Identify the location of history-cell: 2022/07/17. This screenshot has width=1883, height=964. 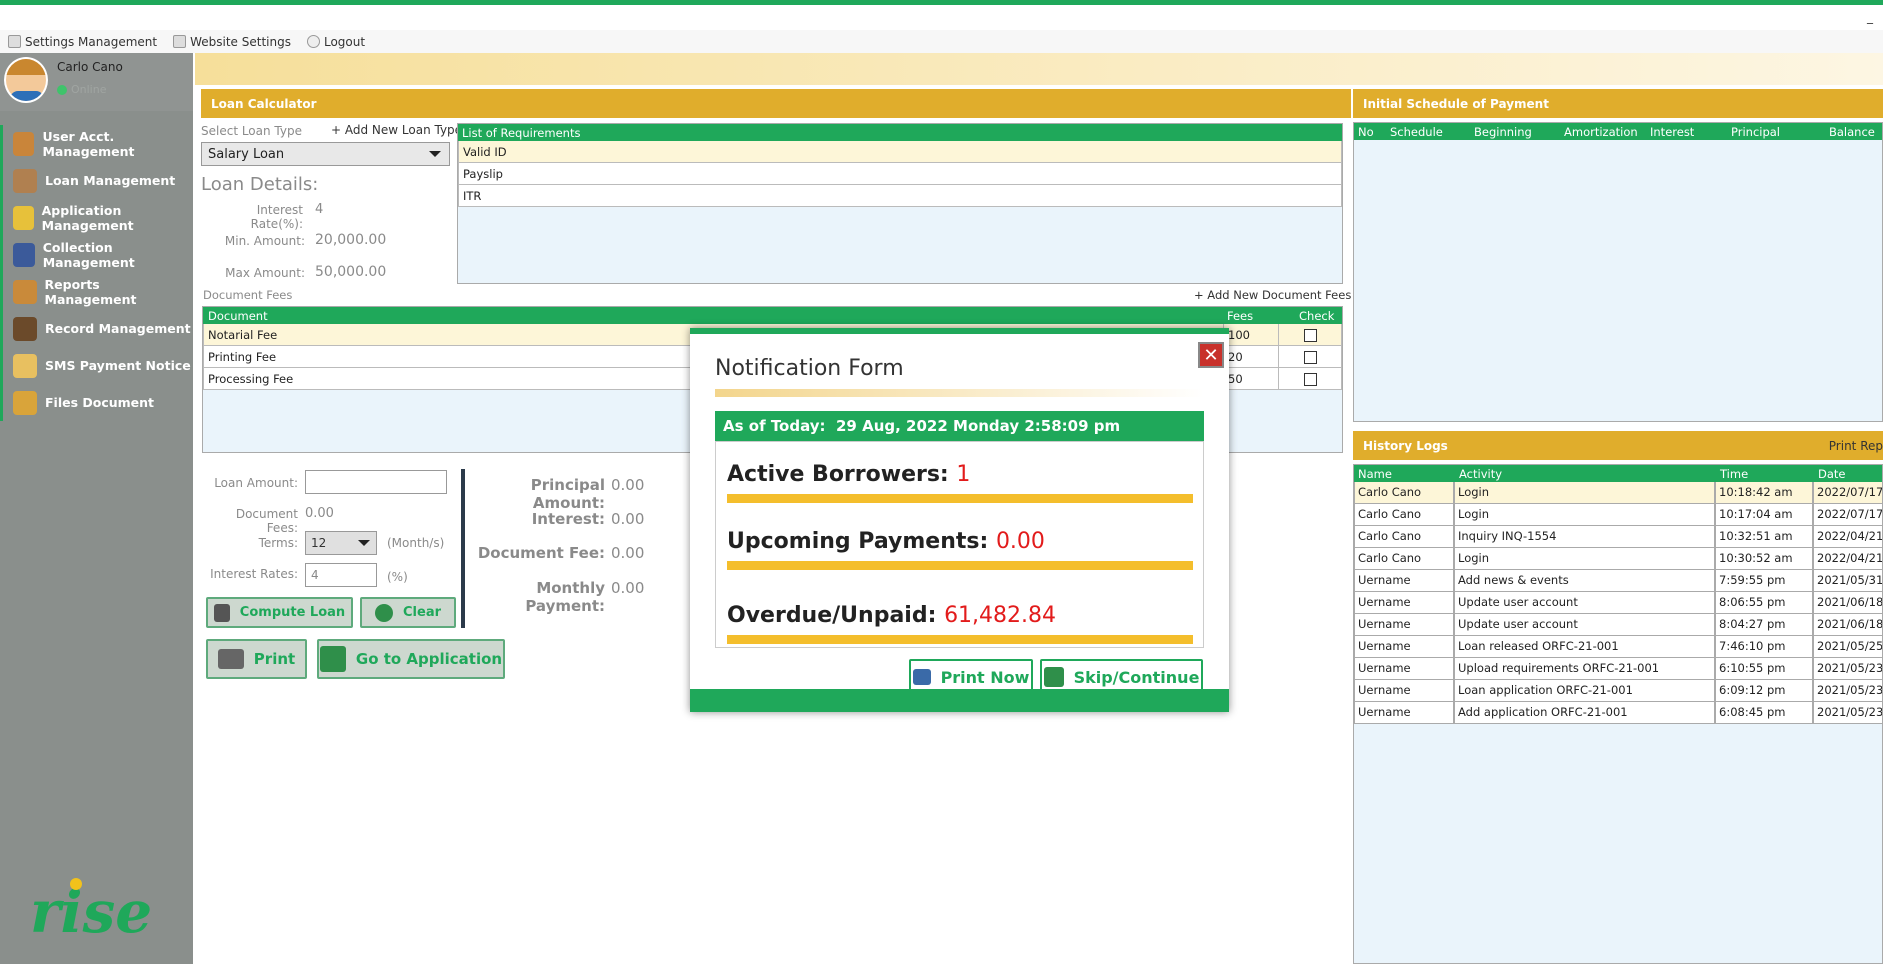
(1847, 493).